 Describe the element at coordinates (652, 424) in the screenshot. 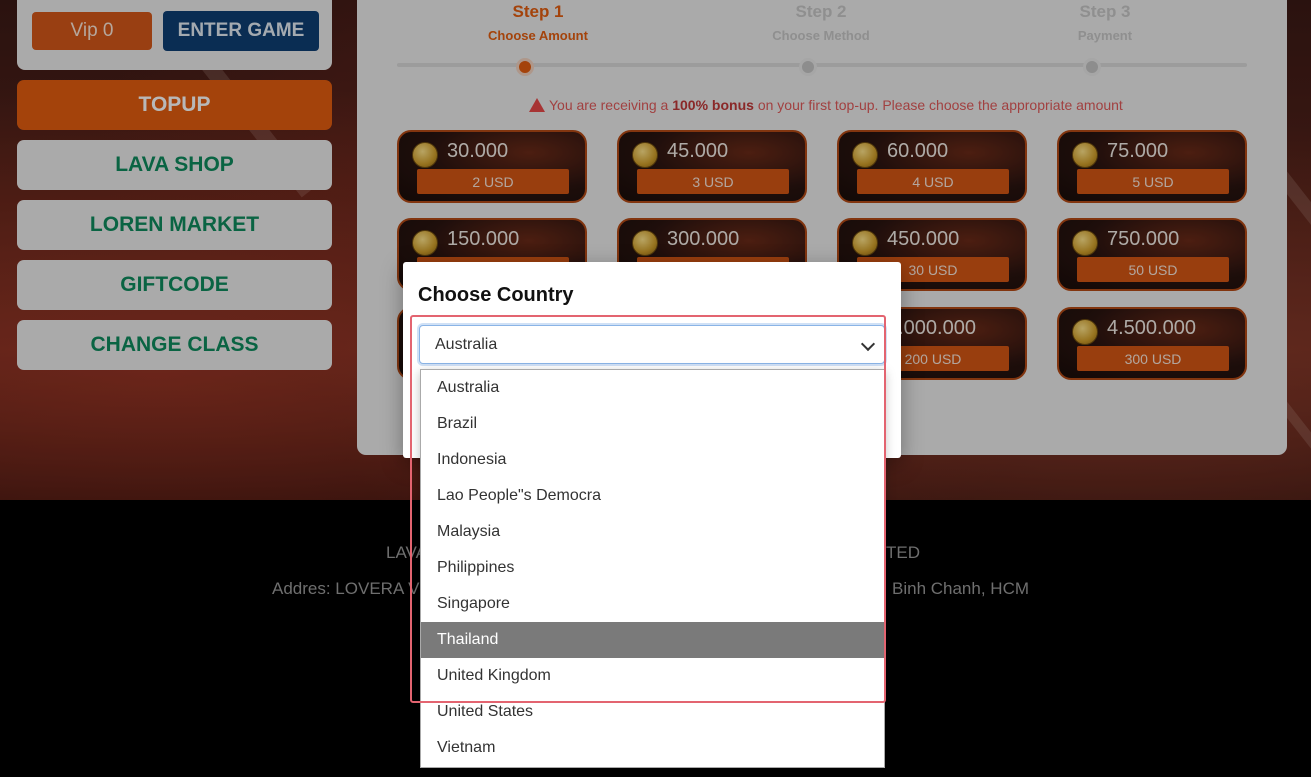

I see `country-option: Brazil` at that location.